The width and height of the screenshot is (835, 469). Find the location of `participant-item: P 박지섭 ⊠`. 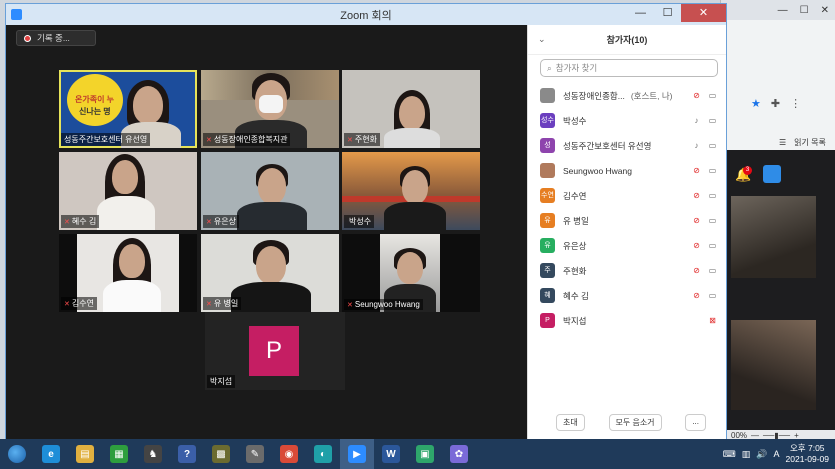

participant-item: P 박지섭 ⊠ is located at coordinates (627, 320).